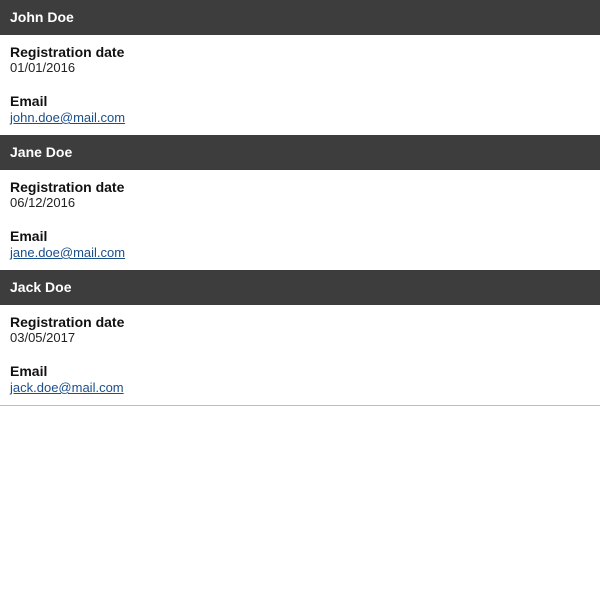 Image resolution: width=600 pixels, height=600 pixels. Describe the element at coordinates (67, 387) in the screenshot. I see `email-link: jack.doe@mail.com` at that location.